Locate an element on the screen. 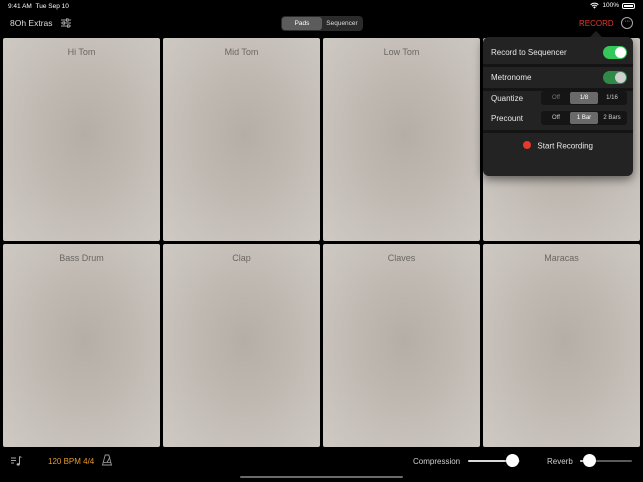  tab-pads: Pads is located at coordinates (302, 23).